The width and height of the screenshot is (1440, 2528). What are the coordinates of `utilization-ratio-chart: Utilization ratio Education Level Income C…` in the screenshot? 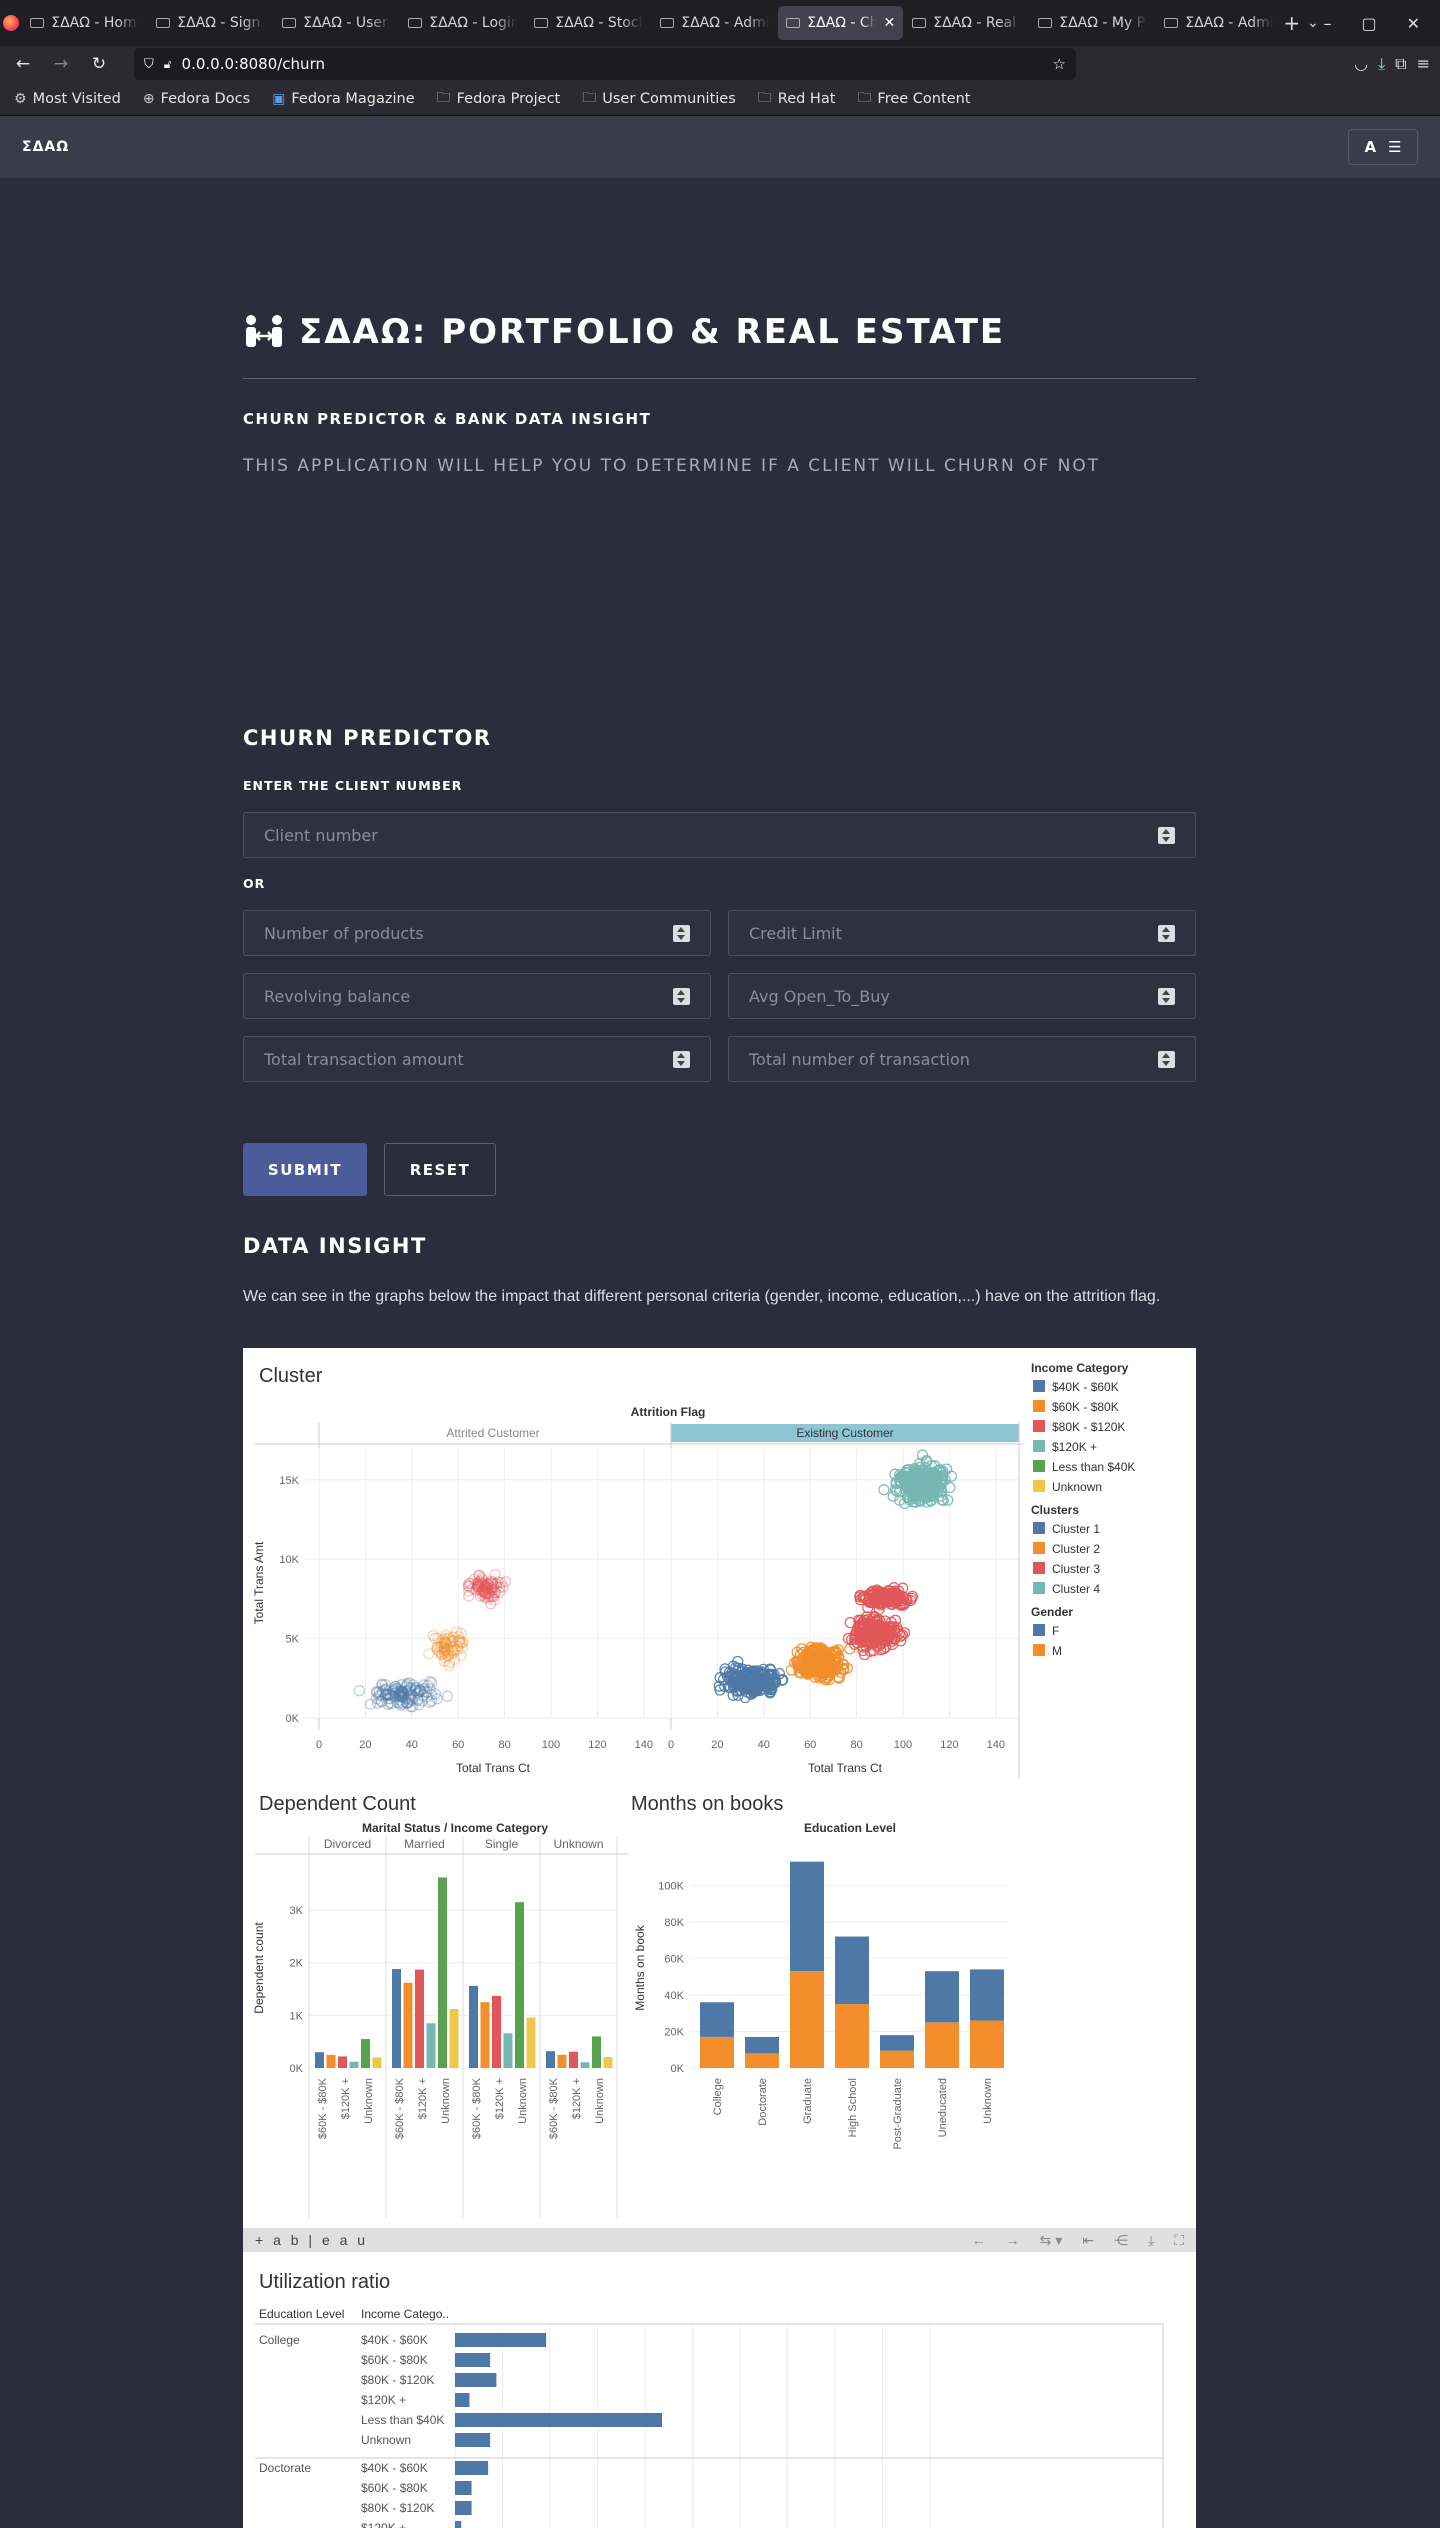 It's located at (719, 2390).